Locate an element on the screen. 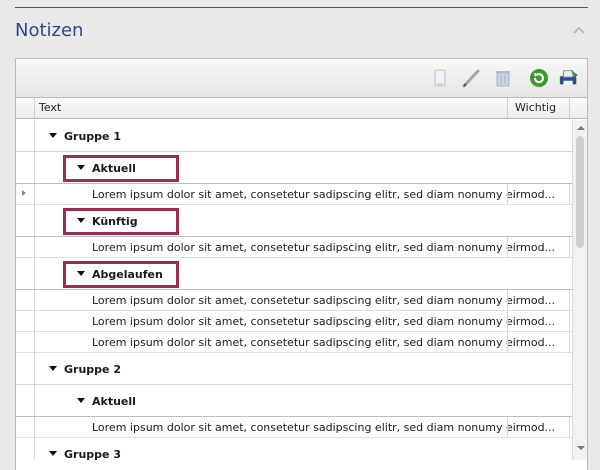  group-label: Gruppe 1 is located at coordinates (92, 136).